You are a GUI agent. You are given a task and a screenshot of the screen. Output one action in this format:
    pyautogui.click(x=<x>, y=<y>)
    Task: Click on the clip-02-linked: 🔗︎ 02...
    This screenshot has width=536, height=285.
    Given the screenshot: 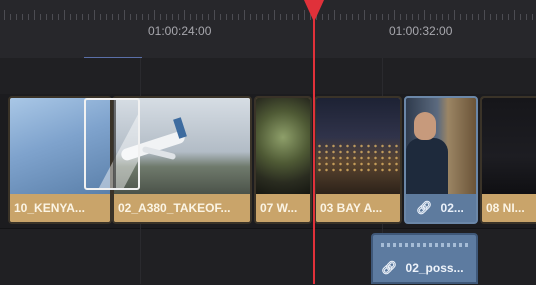 What is the action you would take?
    pyautogui.click(x=441, y=160)
    